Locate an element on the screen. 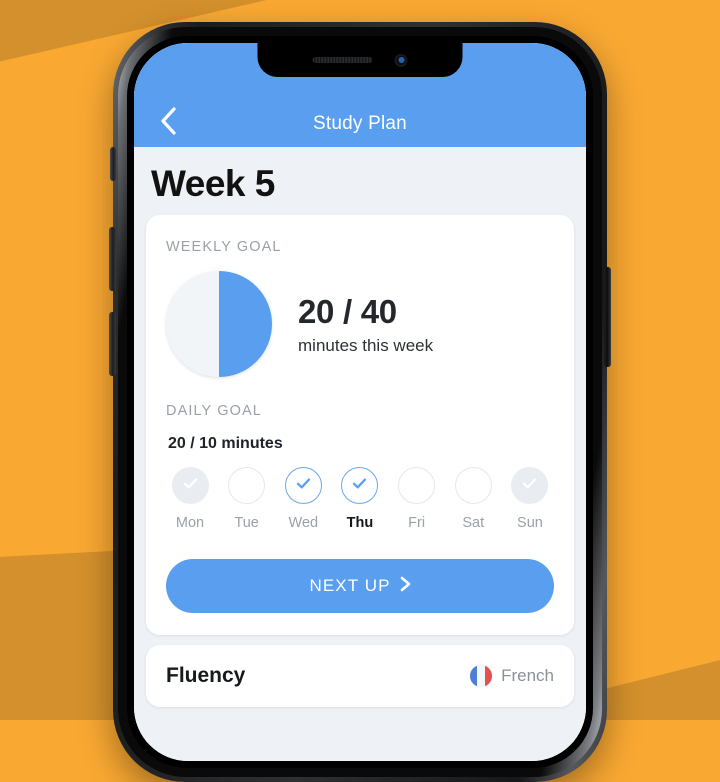  daily-goal-days: Mon Tue Wed Thu Fri Sat Sun is located at coordinates (360, 499).